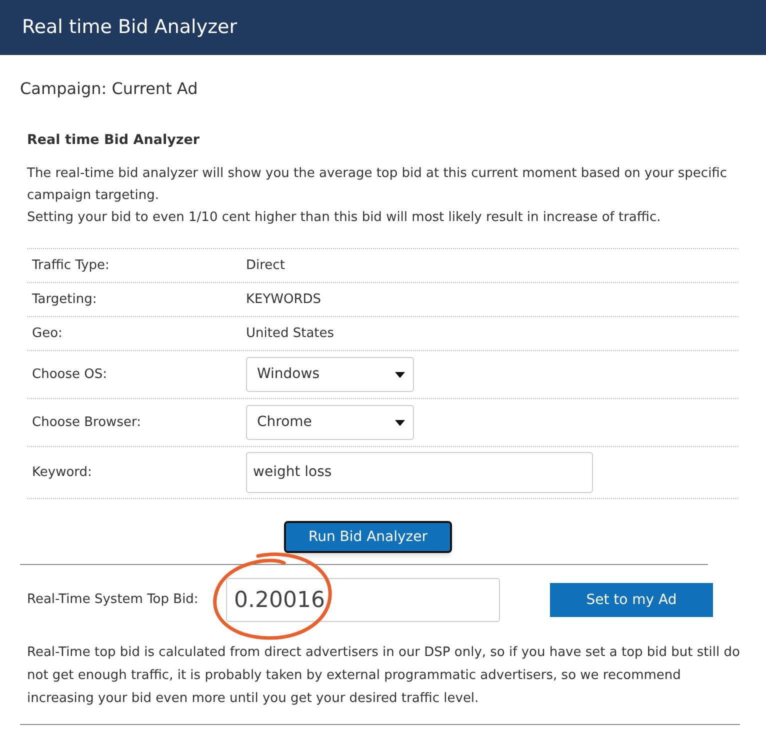 The width and height of the screenshot is (766, 756). I want to click on description-text: Setting your bid to even 1/10 cent higher than this bid will most likely result in increase of traffic., so click(344, 218).